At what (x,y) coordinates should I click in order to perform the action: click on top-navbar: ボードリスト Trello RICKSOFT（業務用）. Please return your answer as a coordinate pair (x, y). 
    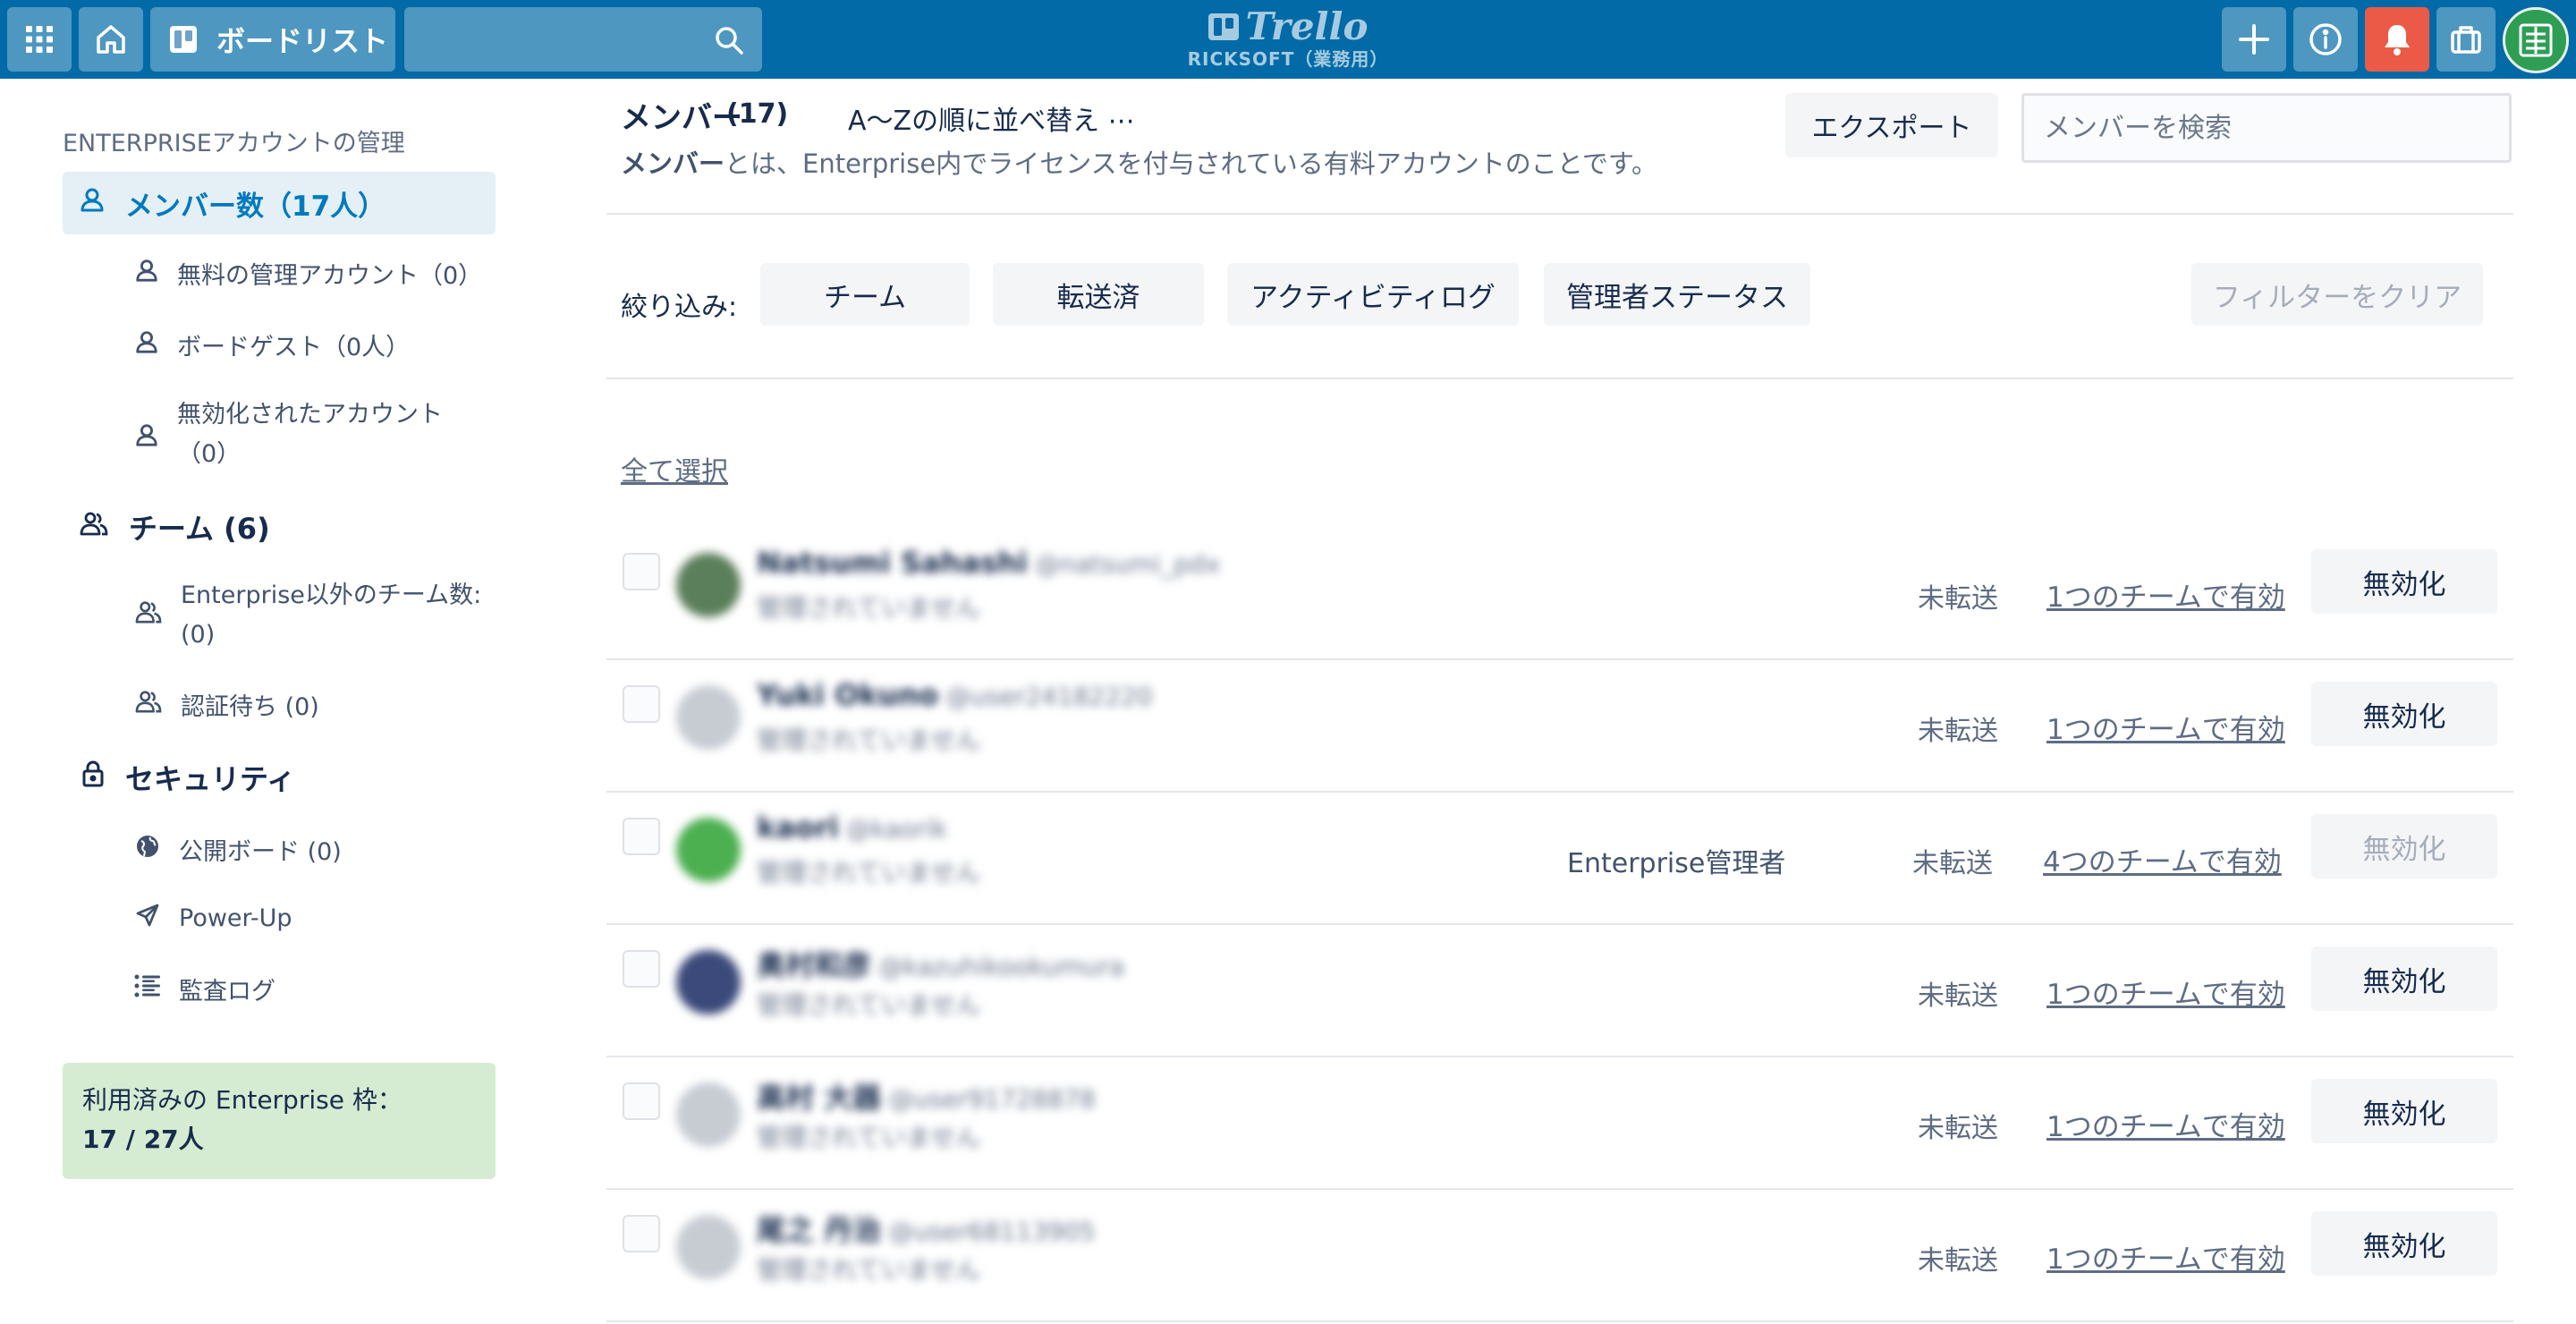
    Looking at the image, I should click on (1288, 39).